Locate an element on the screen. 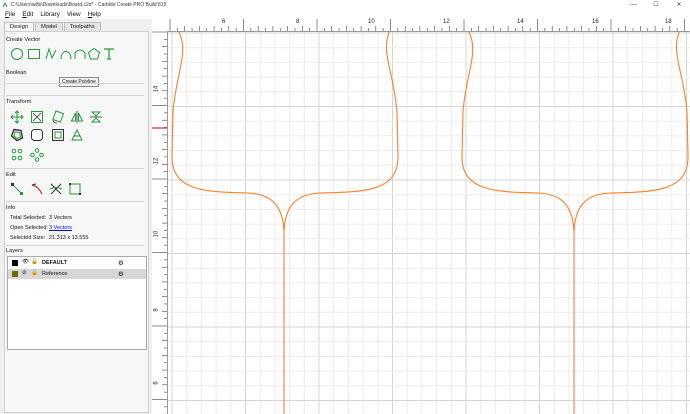  array-icon is located at coordinates (17, 155).